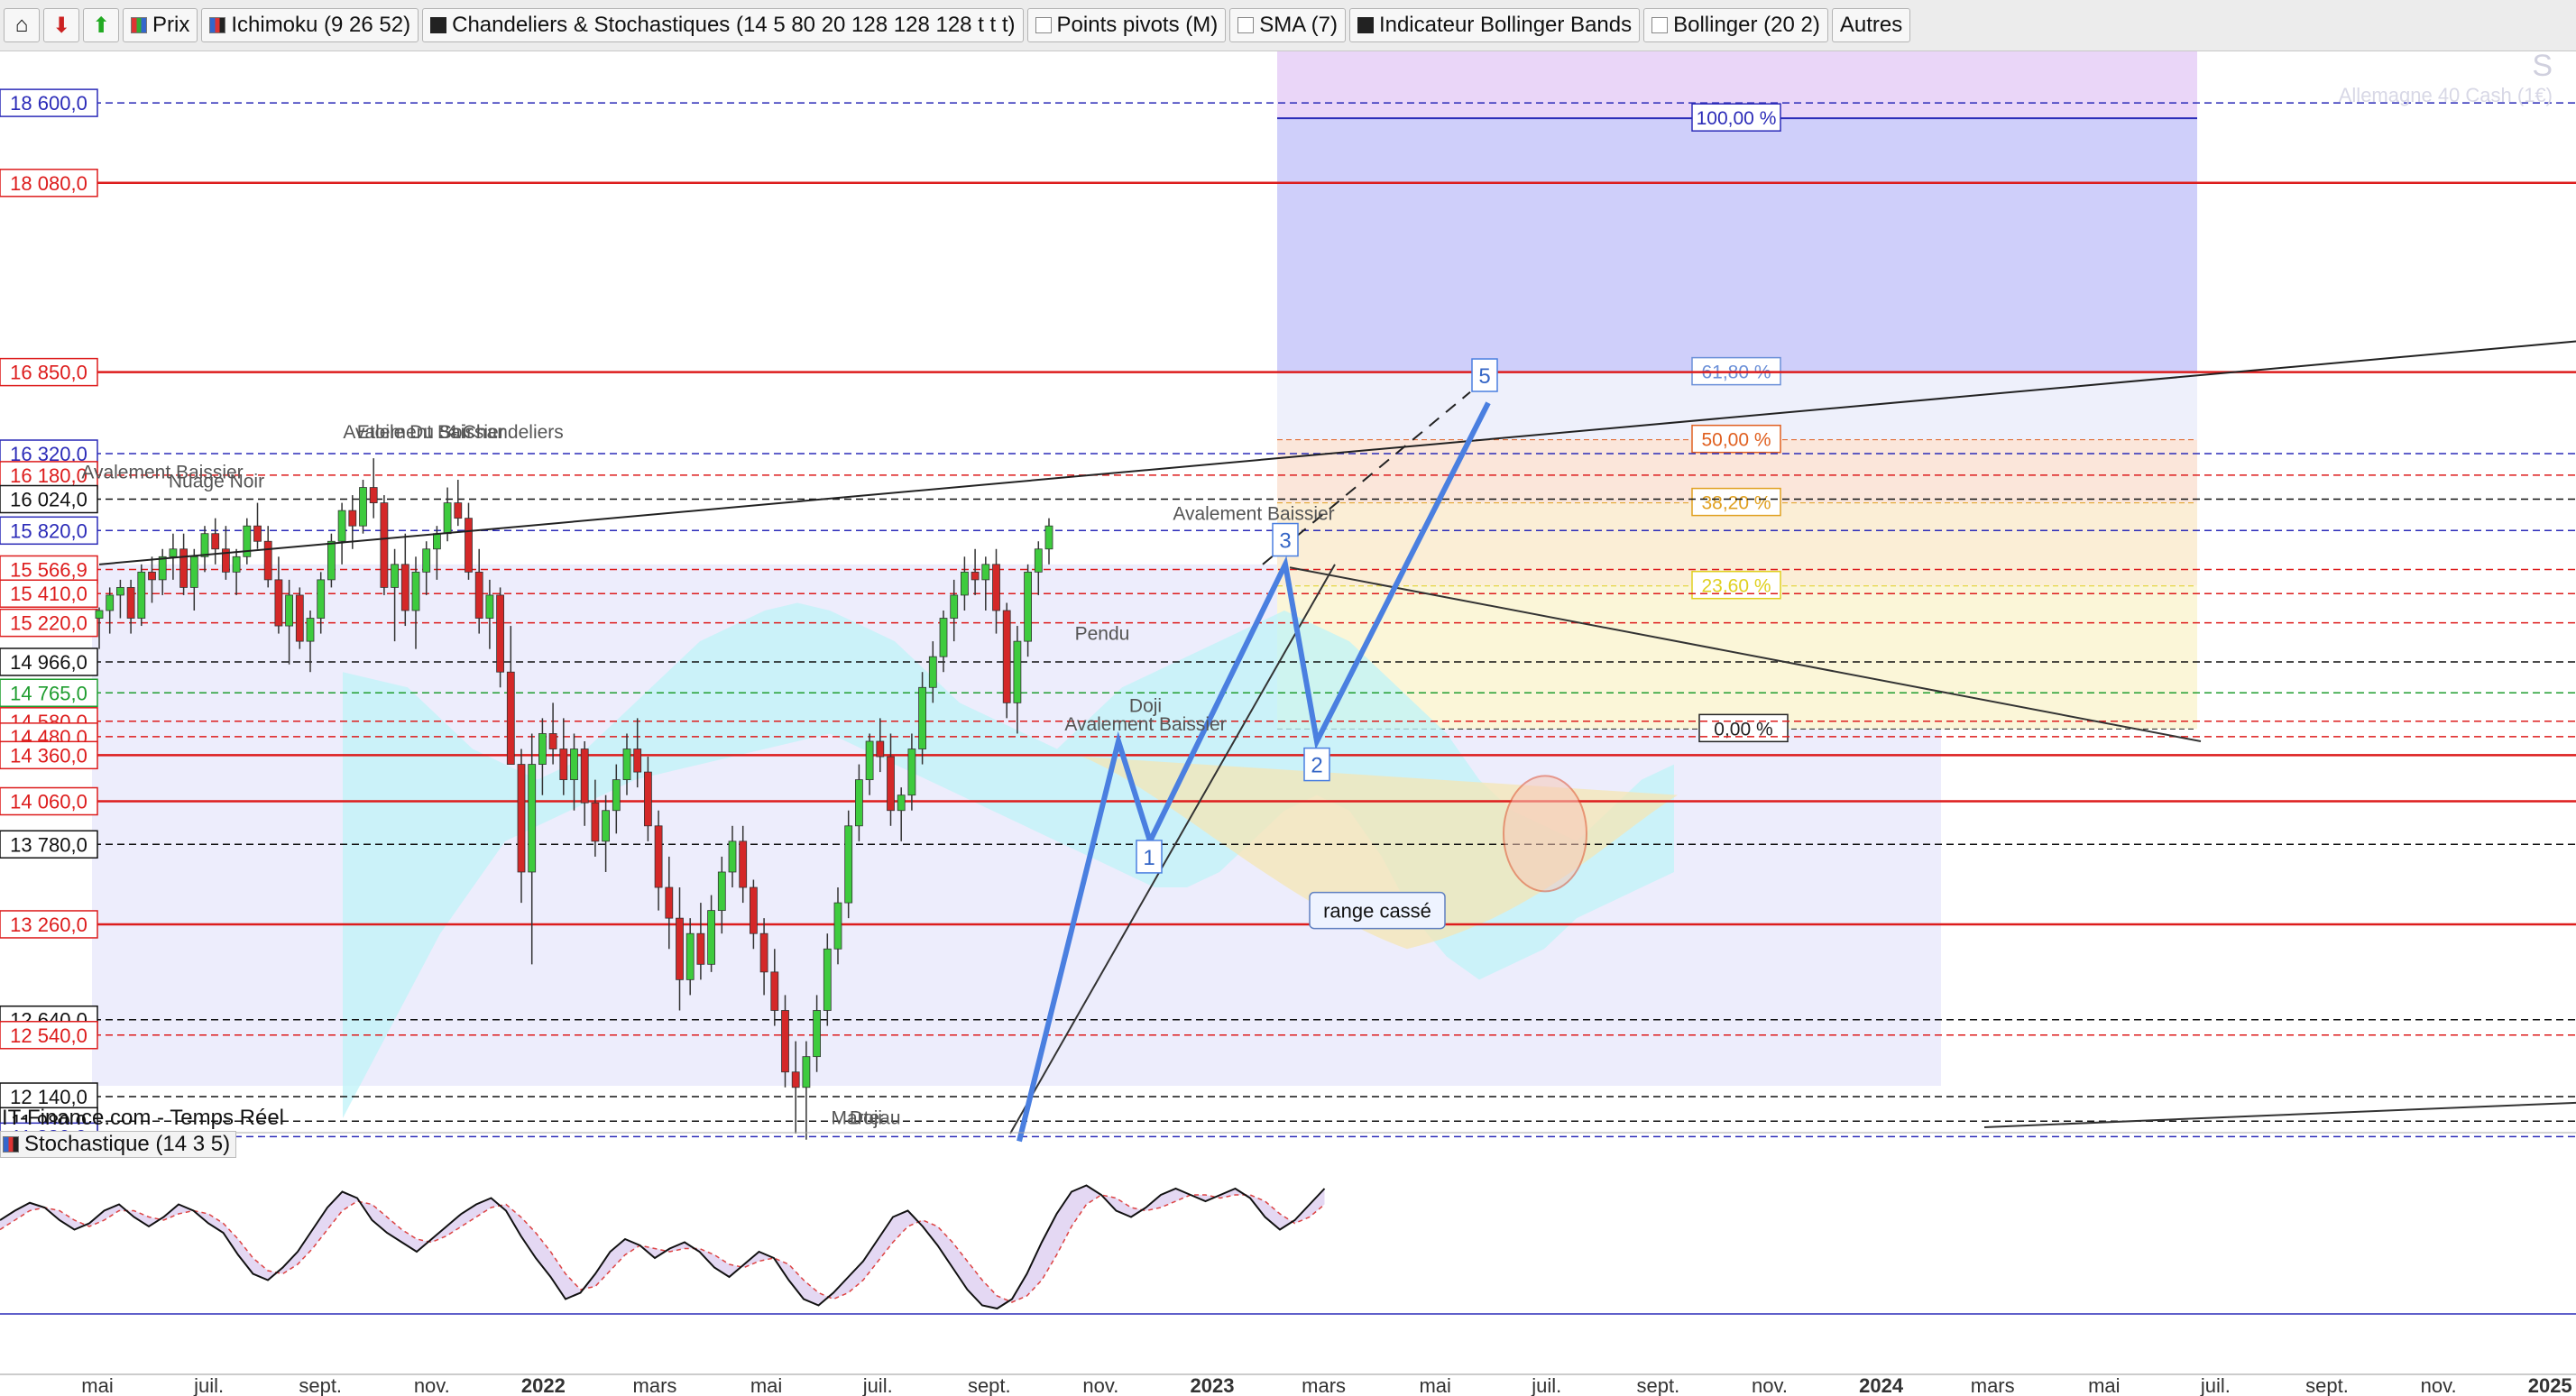  I want to click on x-tick-9: nov., so click(1100, 1385).